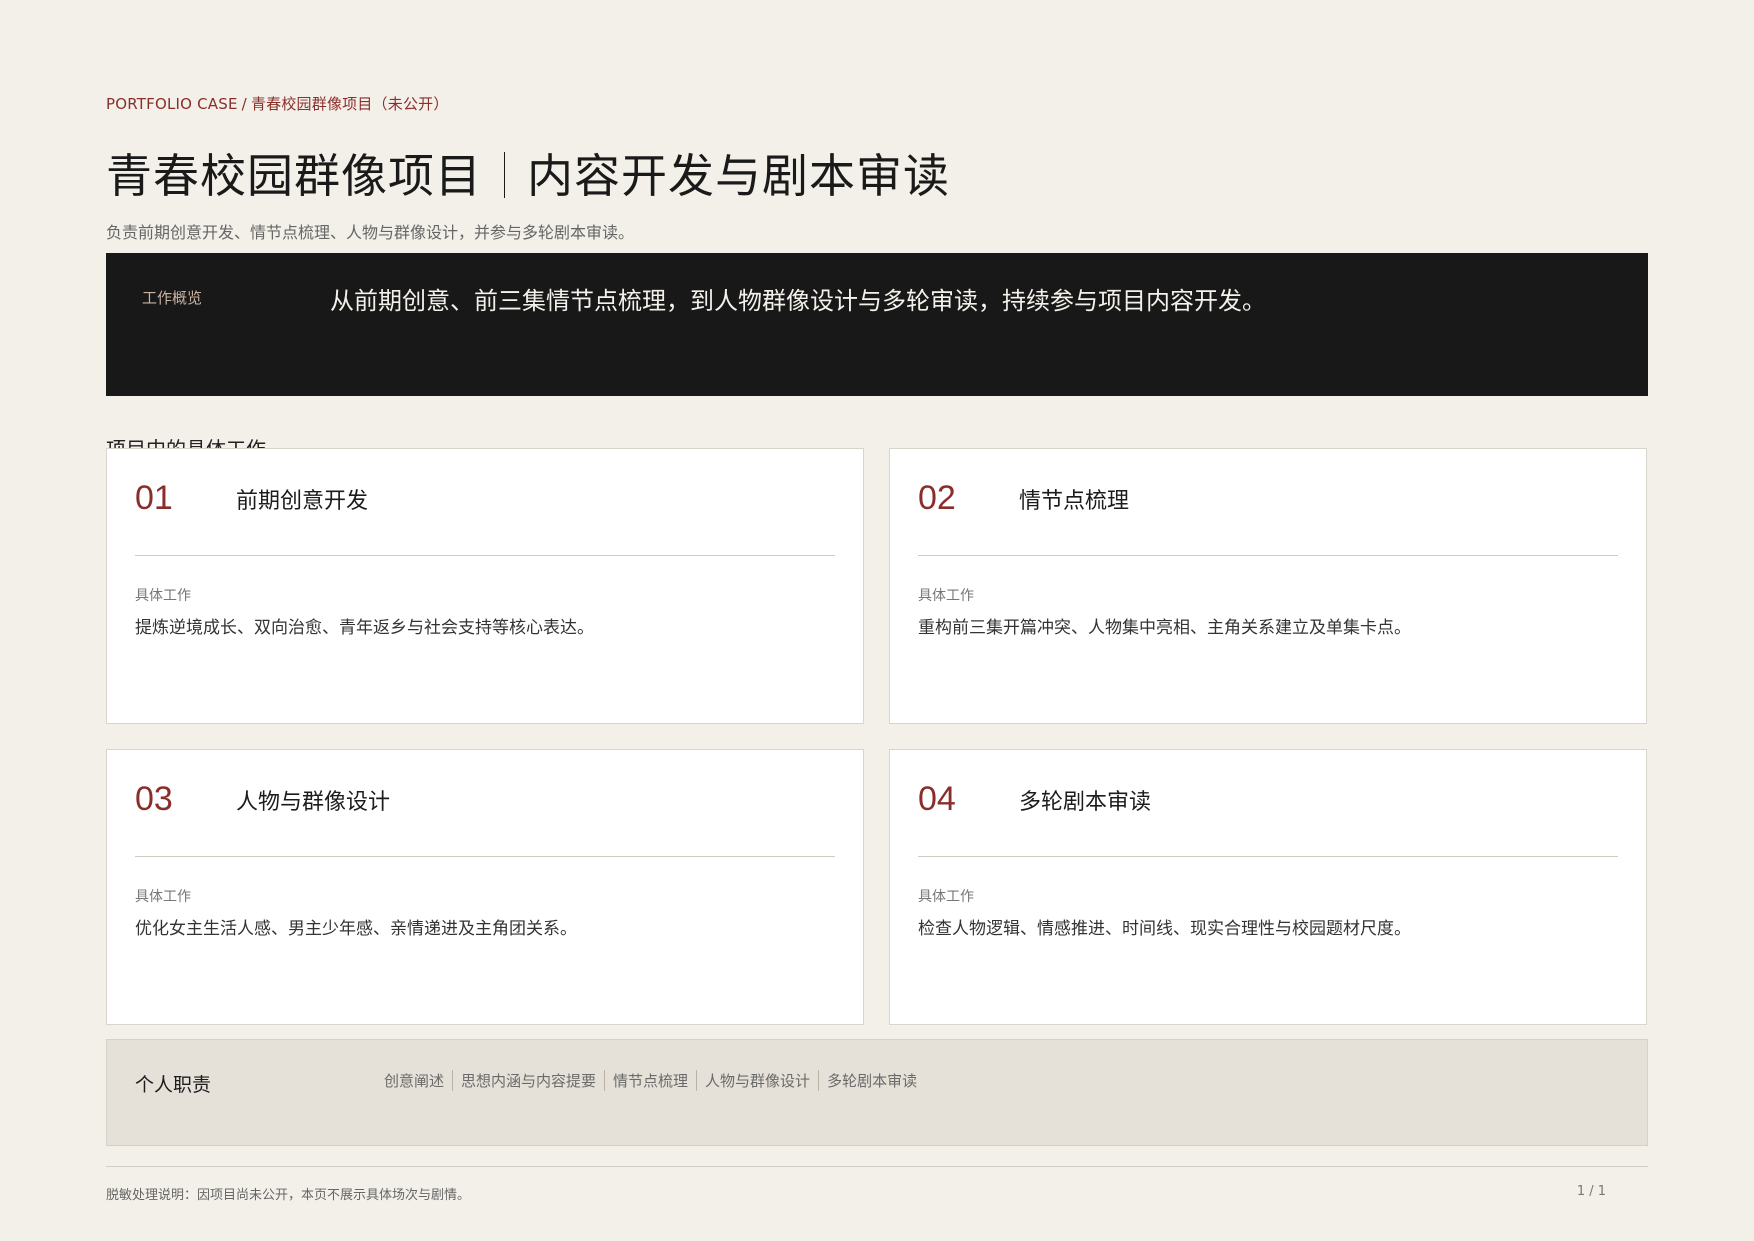  What do you see at coordinates (798, 301) in the screenshot?
I see `overview-text: 从前期创意、前三集情节点梳理，到人物群像设计与多轮审读，持续参与项目内容开发。` at bounding box center [798, 301].